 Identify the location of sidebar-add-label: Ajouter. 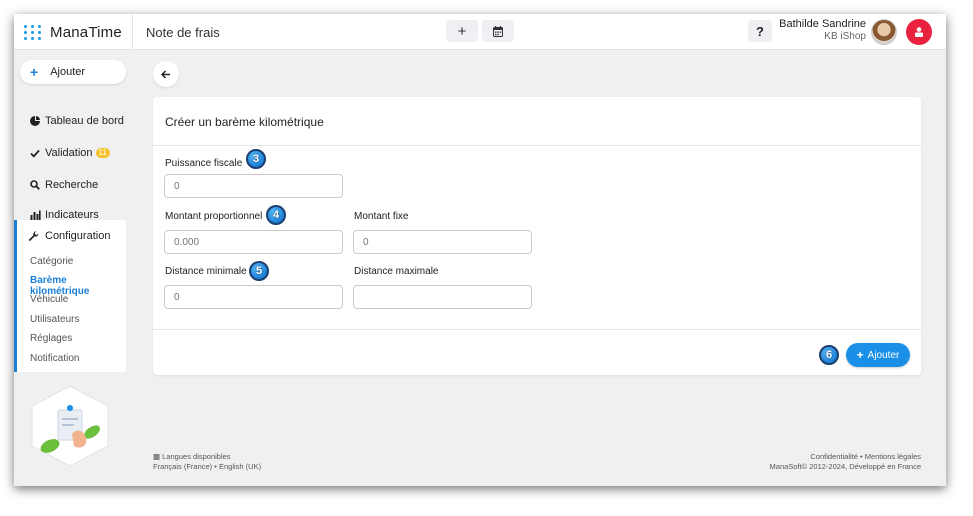
(68, 72).